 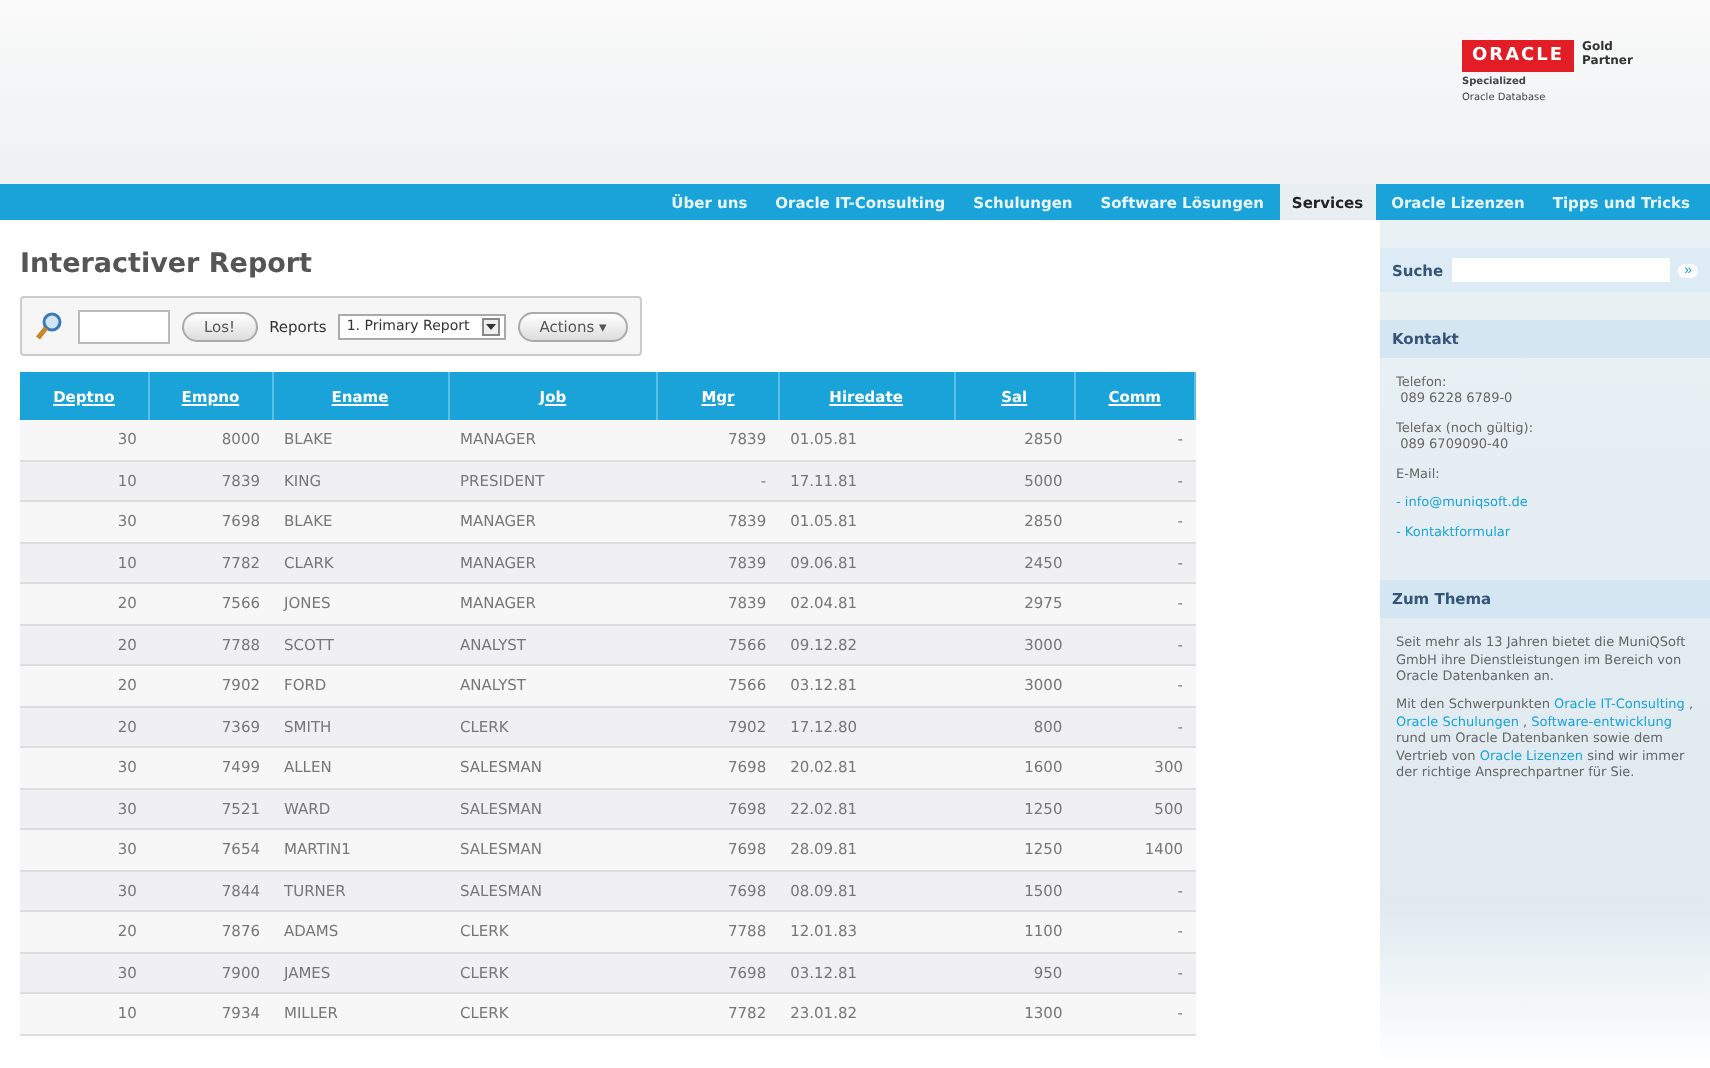 What do you see at coordinates (50, 326) in the screenshot?
I see `search-icon` at bounding box center [50, 326].